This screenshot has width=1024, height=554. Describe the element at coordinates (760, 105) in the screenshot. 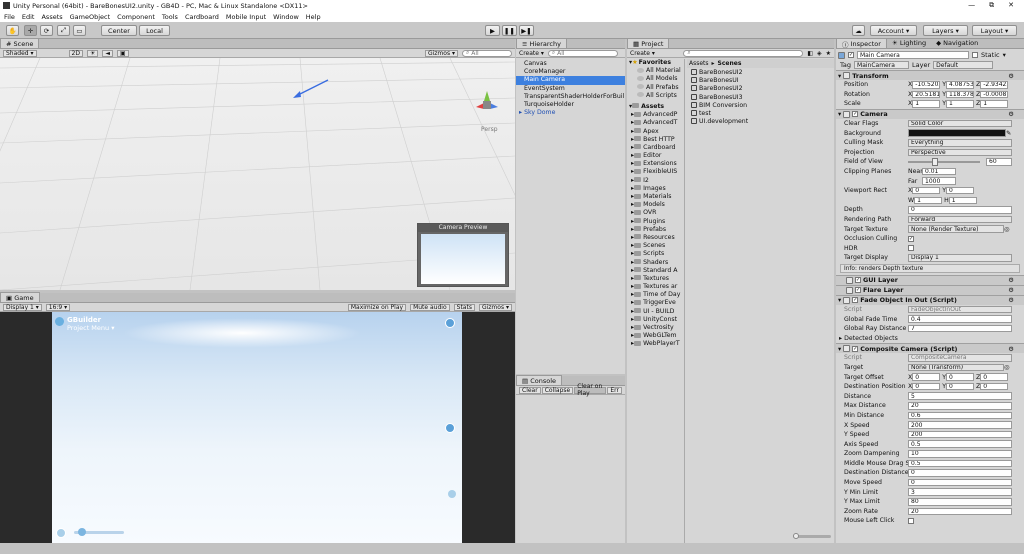

I see `project-file-item: BIM Conversion` at that location.